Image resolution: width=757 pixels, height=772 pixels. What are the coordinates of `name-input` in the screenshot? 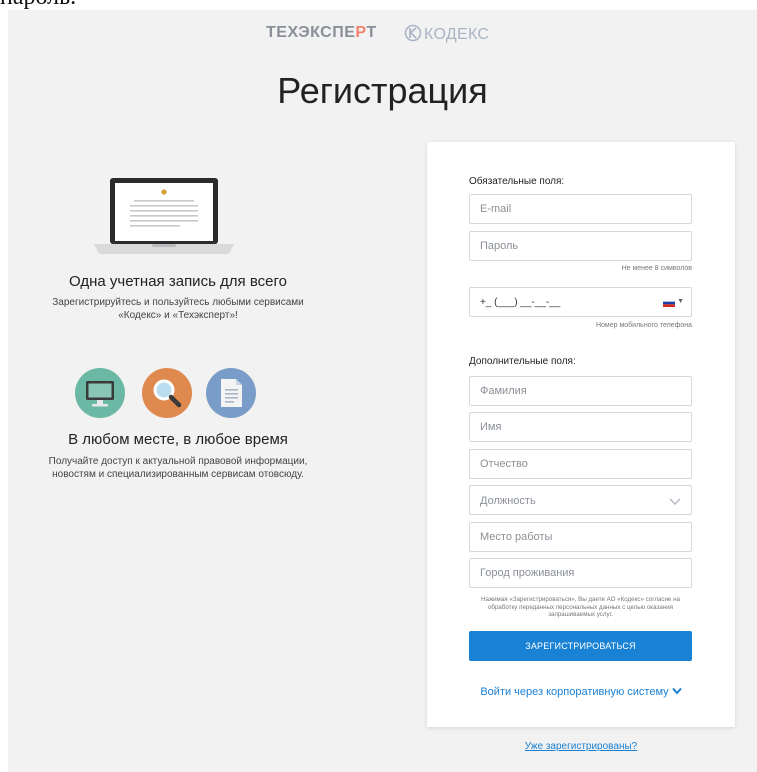 It's located at (580, 427).